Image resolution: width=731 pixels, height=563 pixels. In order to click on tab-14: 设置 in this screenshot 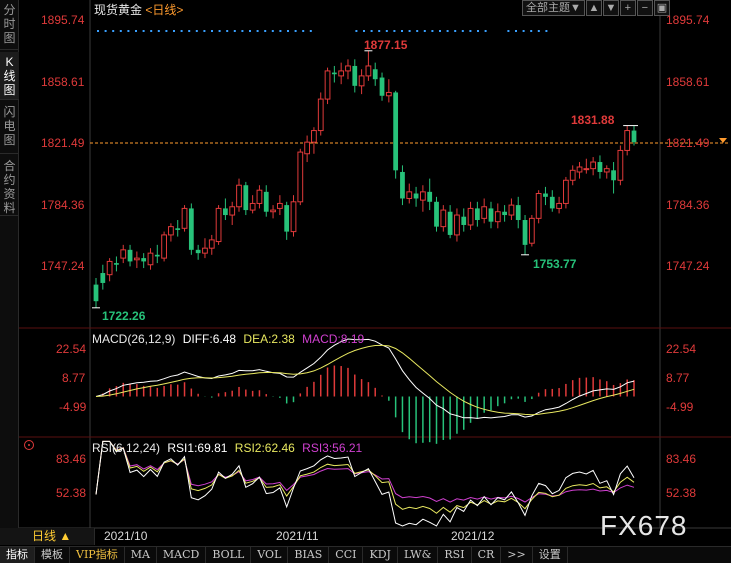, I will do `click(550, 555)`.